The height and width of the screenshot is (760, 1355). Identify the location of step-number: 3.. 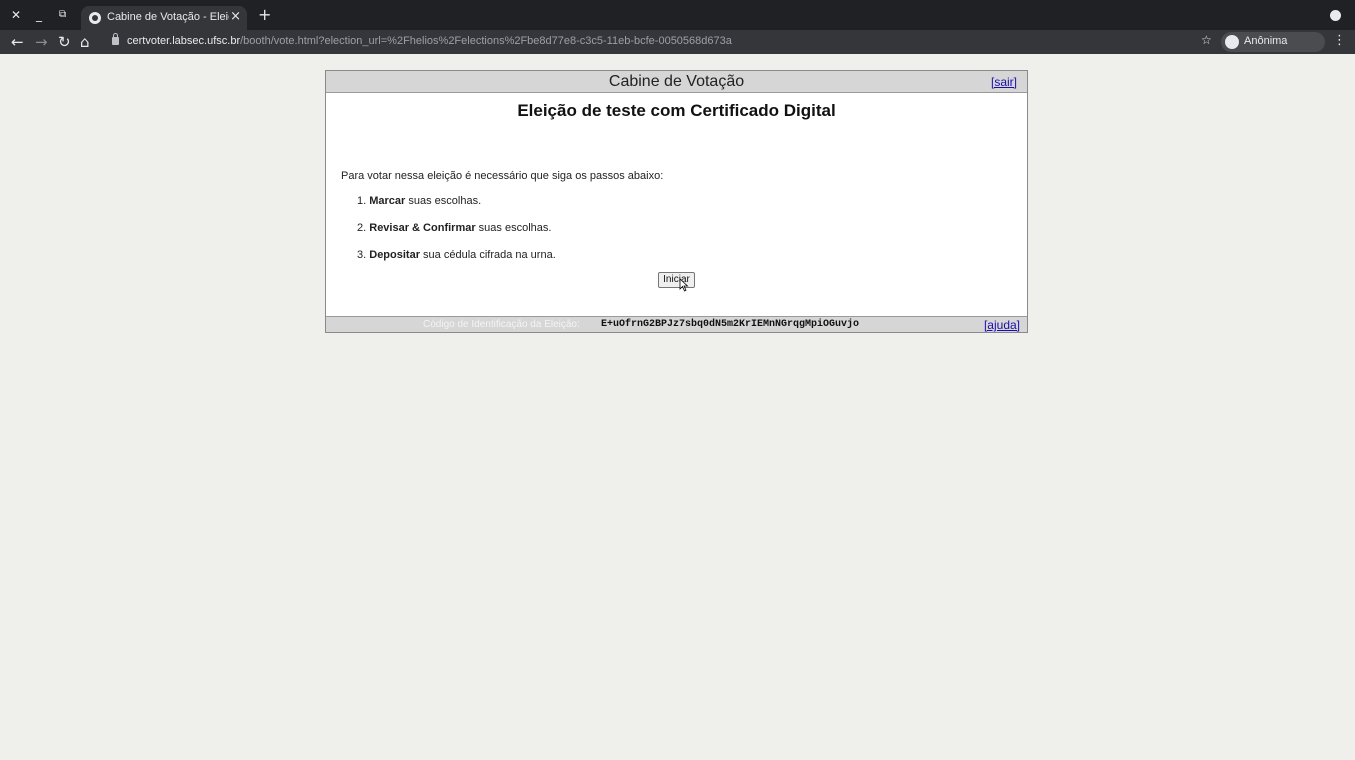
(362, 255).